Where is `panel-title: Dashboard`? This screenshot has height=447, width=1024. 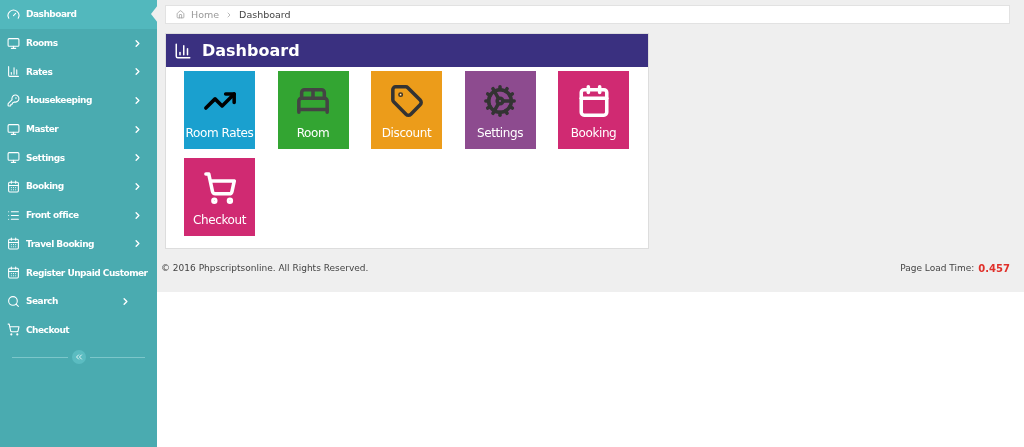 panel-title: Dashboard is located at coordinates (251, 50).